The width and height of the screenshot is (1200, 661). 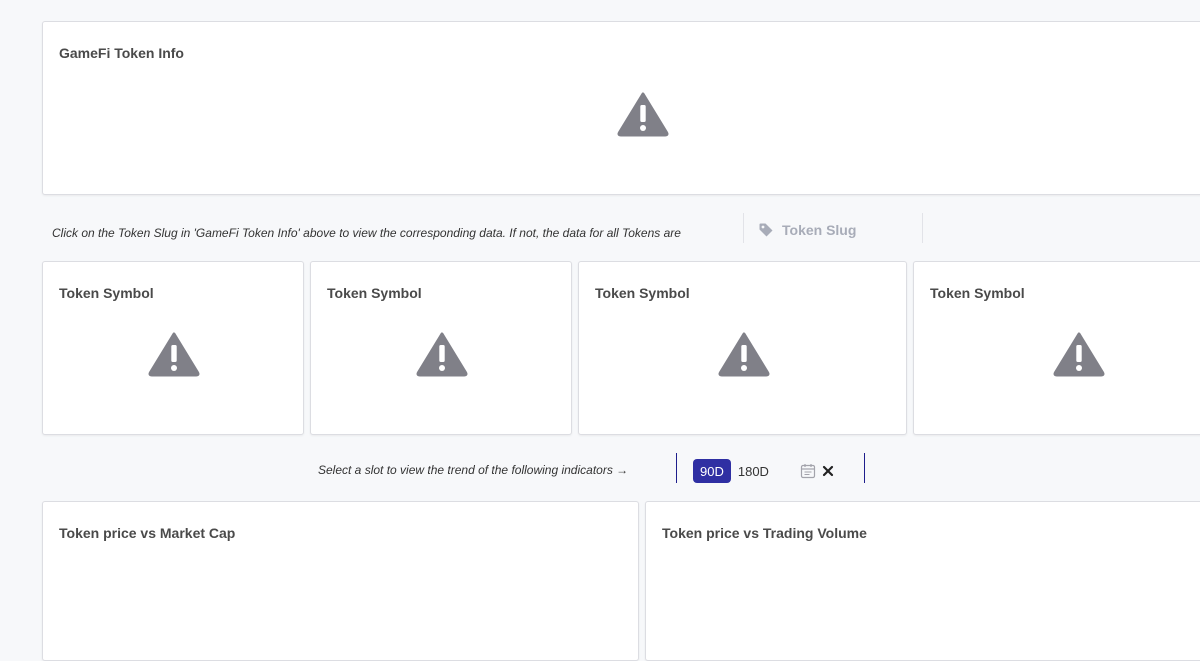 What do you see at coordinates (121, 53) in the screenshot?
I see `token-info-title: GameFi Token Info` at bounding box center [121, 53].